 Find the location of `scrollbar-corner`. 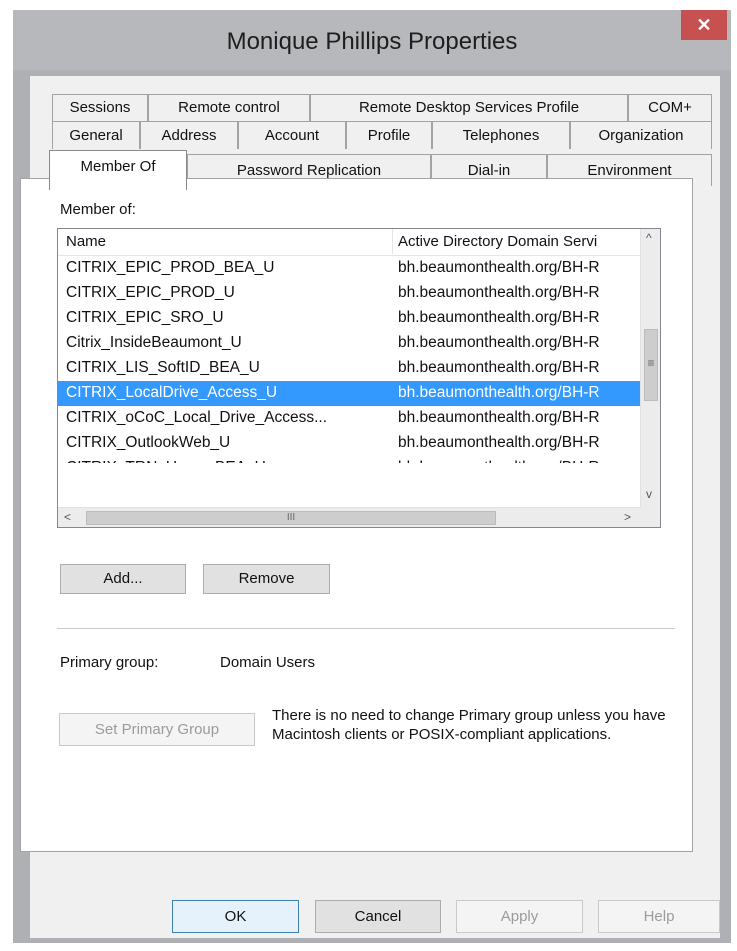

scrollbar-corner is located at coordinates (650, 517).